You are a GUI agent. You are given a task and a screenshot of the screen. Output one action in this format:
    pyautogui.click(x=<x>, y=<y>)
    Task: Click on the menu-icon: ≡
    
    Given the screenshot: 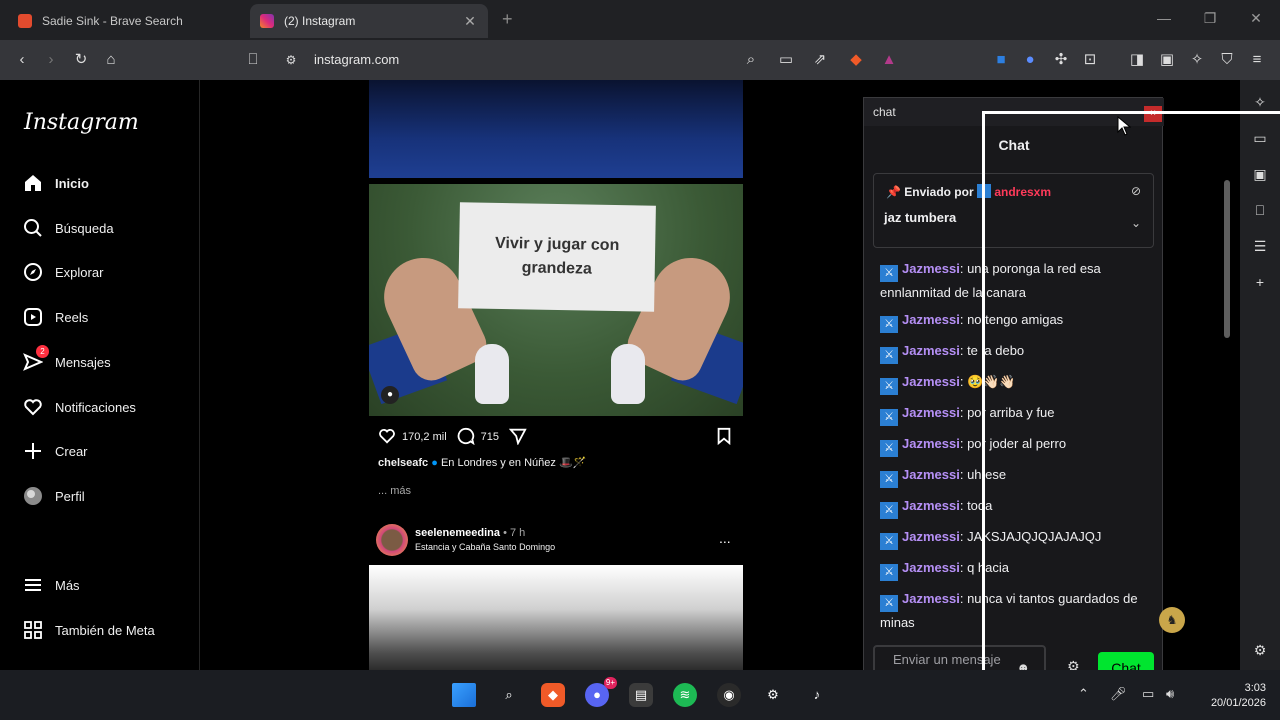 What is the action you would take?
    pyautogui.click(x=1257, y=60)
    